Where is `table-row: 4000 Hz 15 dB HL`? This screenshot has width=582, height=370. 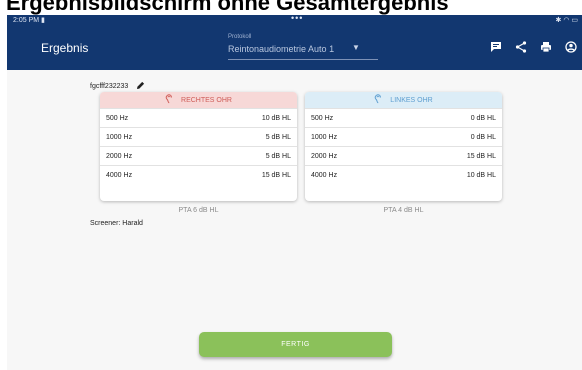
table-row: 4000 Hz 15 dB HL is located at coordinates (198, 174).